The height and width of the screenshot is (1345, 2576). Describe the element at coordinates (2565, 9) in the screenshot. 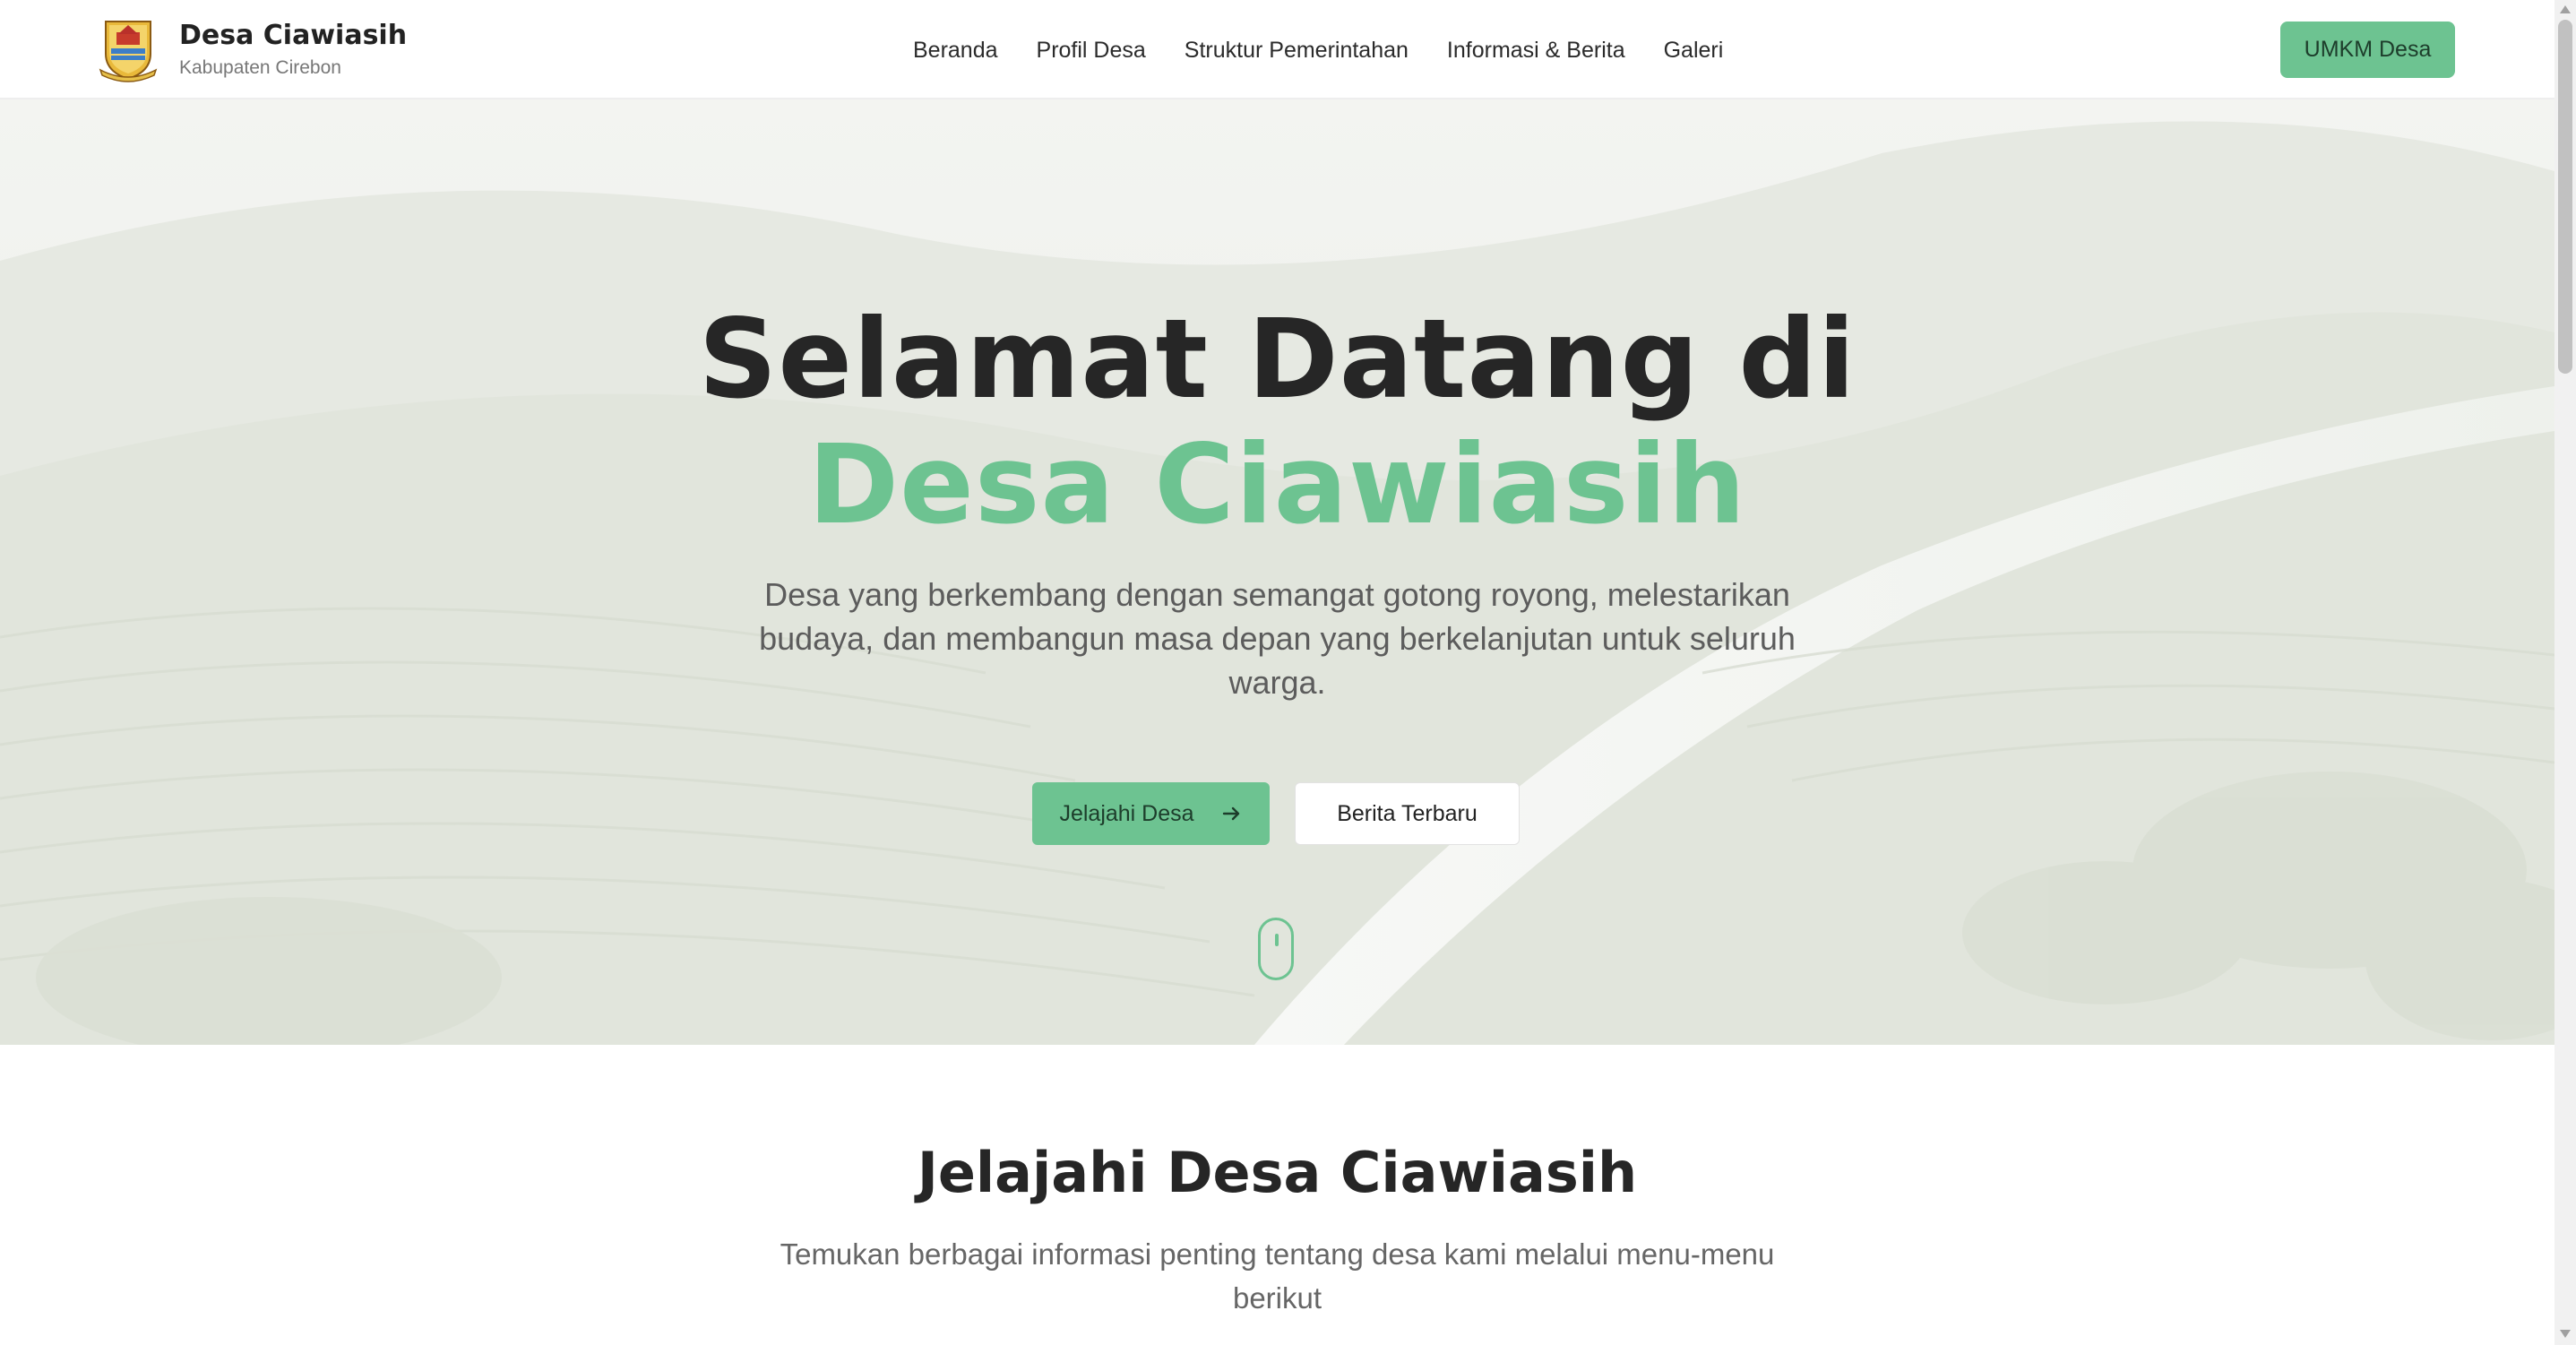

I see `scroll-up-icon` at that location.